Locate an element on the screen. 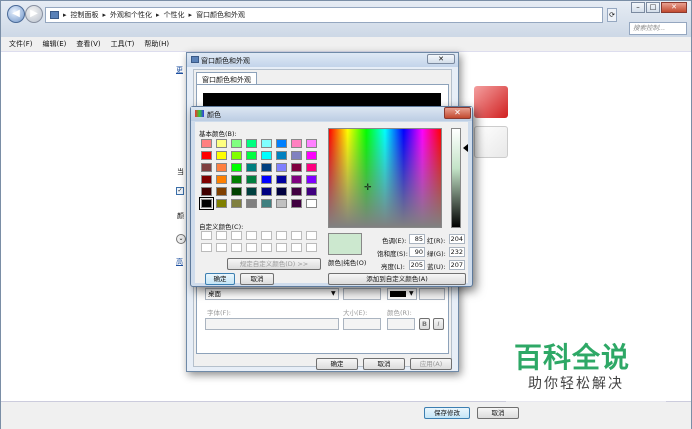  breadcrumb-window-color: 窗口颜色和外观 is located at coordinates (220, 15).